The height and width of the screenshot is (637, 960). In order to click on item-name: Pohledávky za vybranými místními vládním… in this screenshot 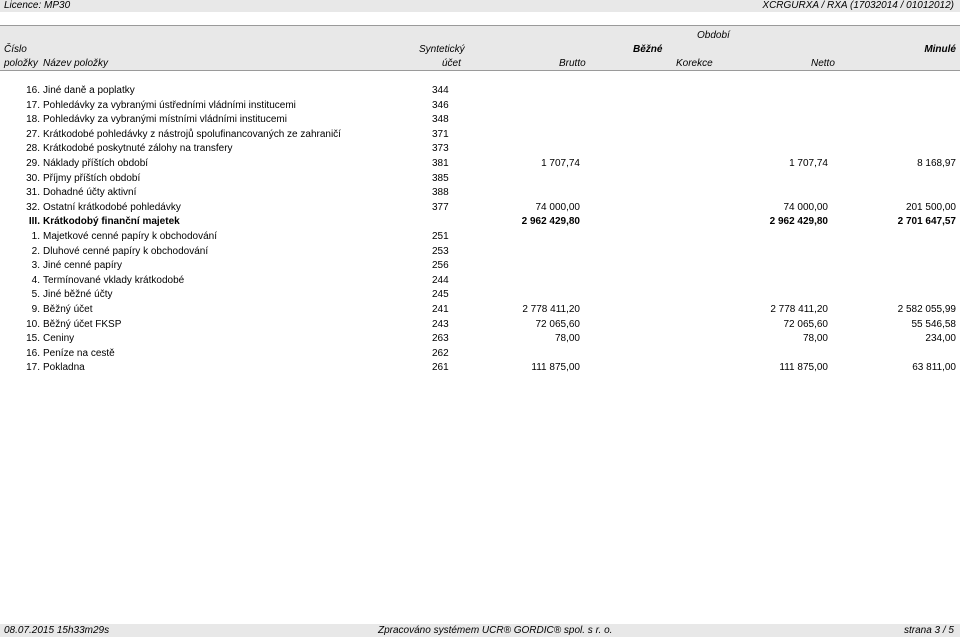, I will do `click(165, 120)`.